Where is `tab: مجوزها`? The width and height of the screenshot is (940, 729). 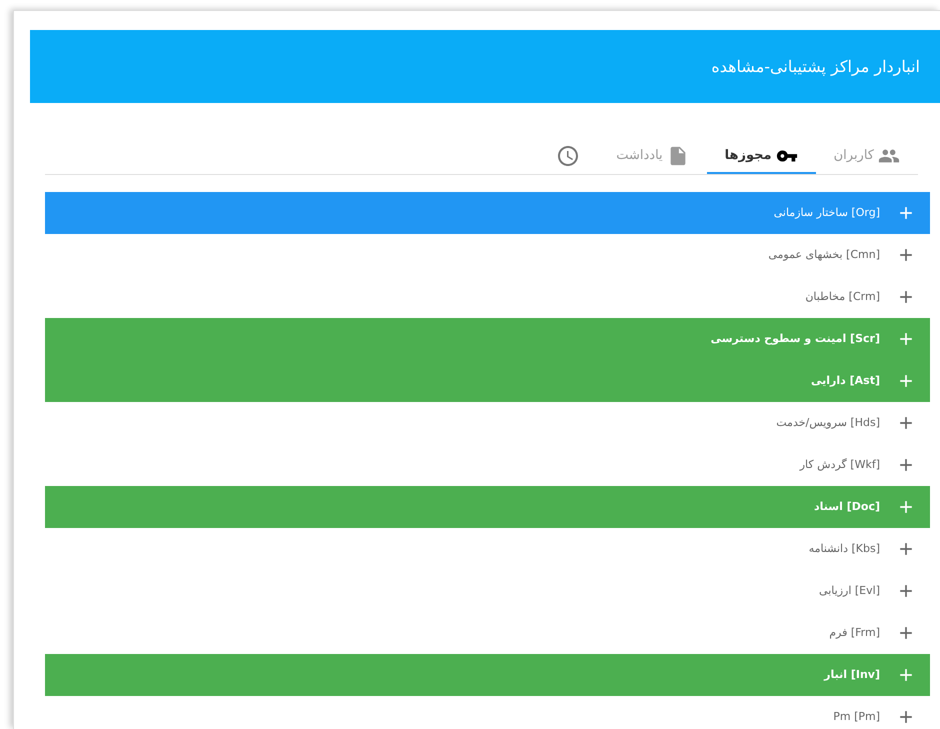 tab: مجوزها is located at coordinates (761, 157).